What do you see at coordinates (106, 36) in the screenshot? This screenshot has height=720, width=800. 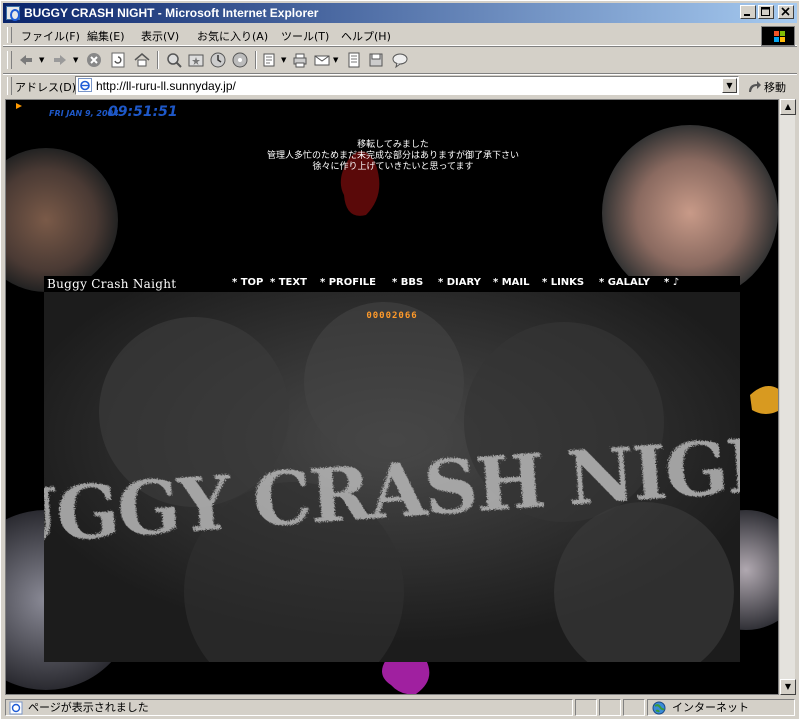 I see `menu-edit: 編集(E)` at bounding box center [106, 36].